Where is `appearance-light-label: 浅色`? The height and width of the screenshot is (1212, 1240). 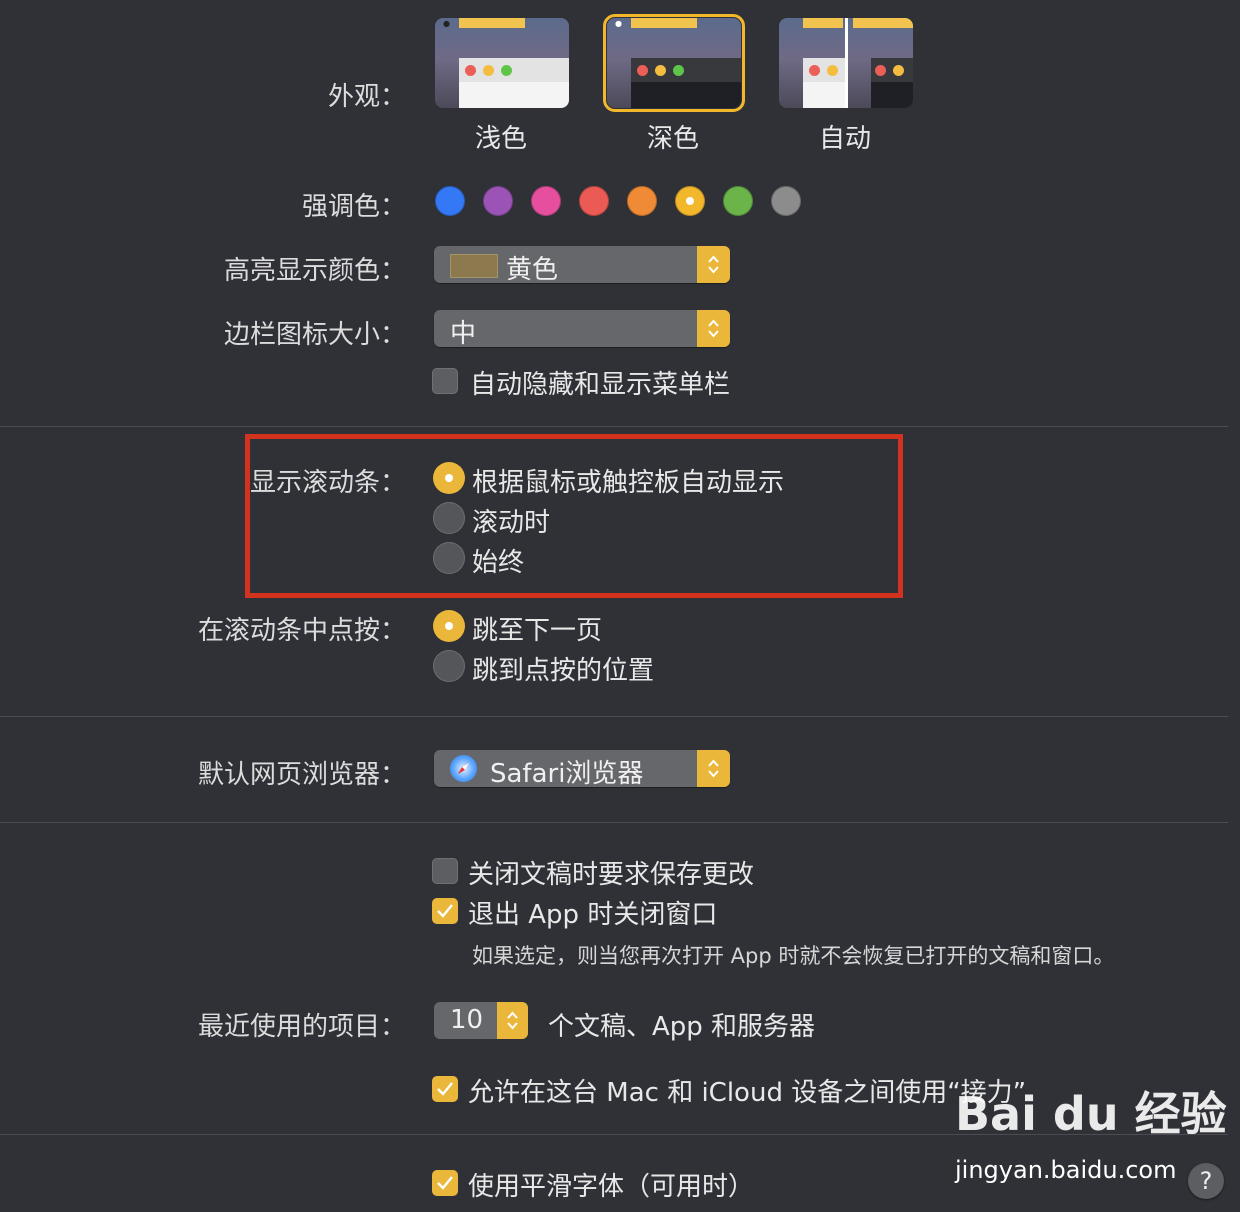 appearance-light-label: 浅色 is located at coordinates (501, 139).